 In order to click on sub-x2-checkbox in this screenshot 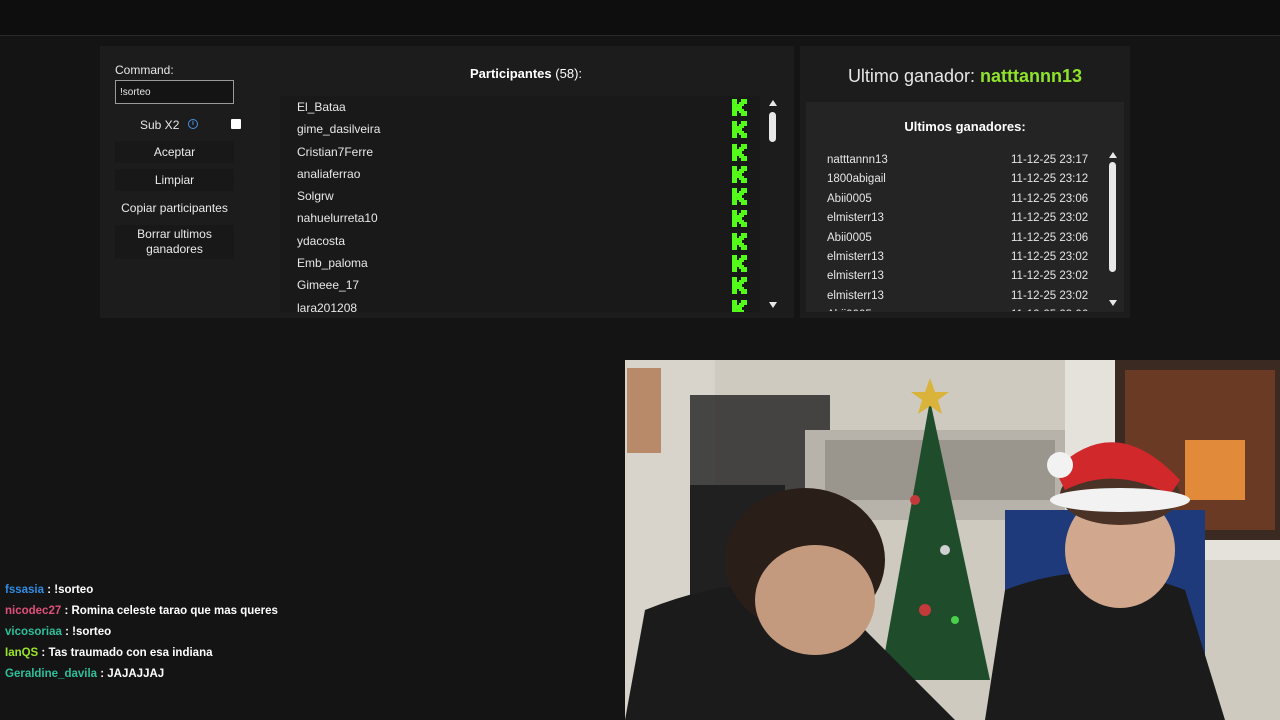, I will do `click(236, 124)`.